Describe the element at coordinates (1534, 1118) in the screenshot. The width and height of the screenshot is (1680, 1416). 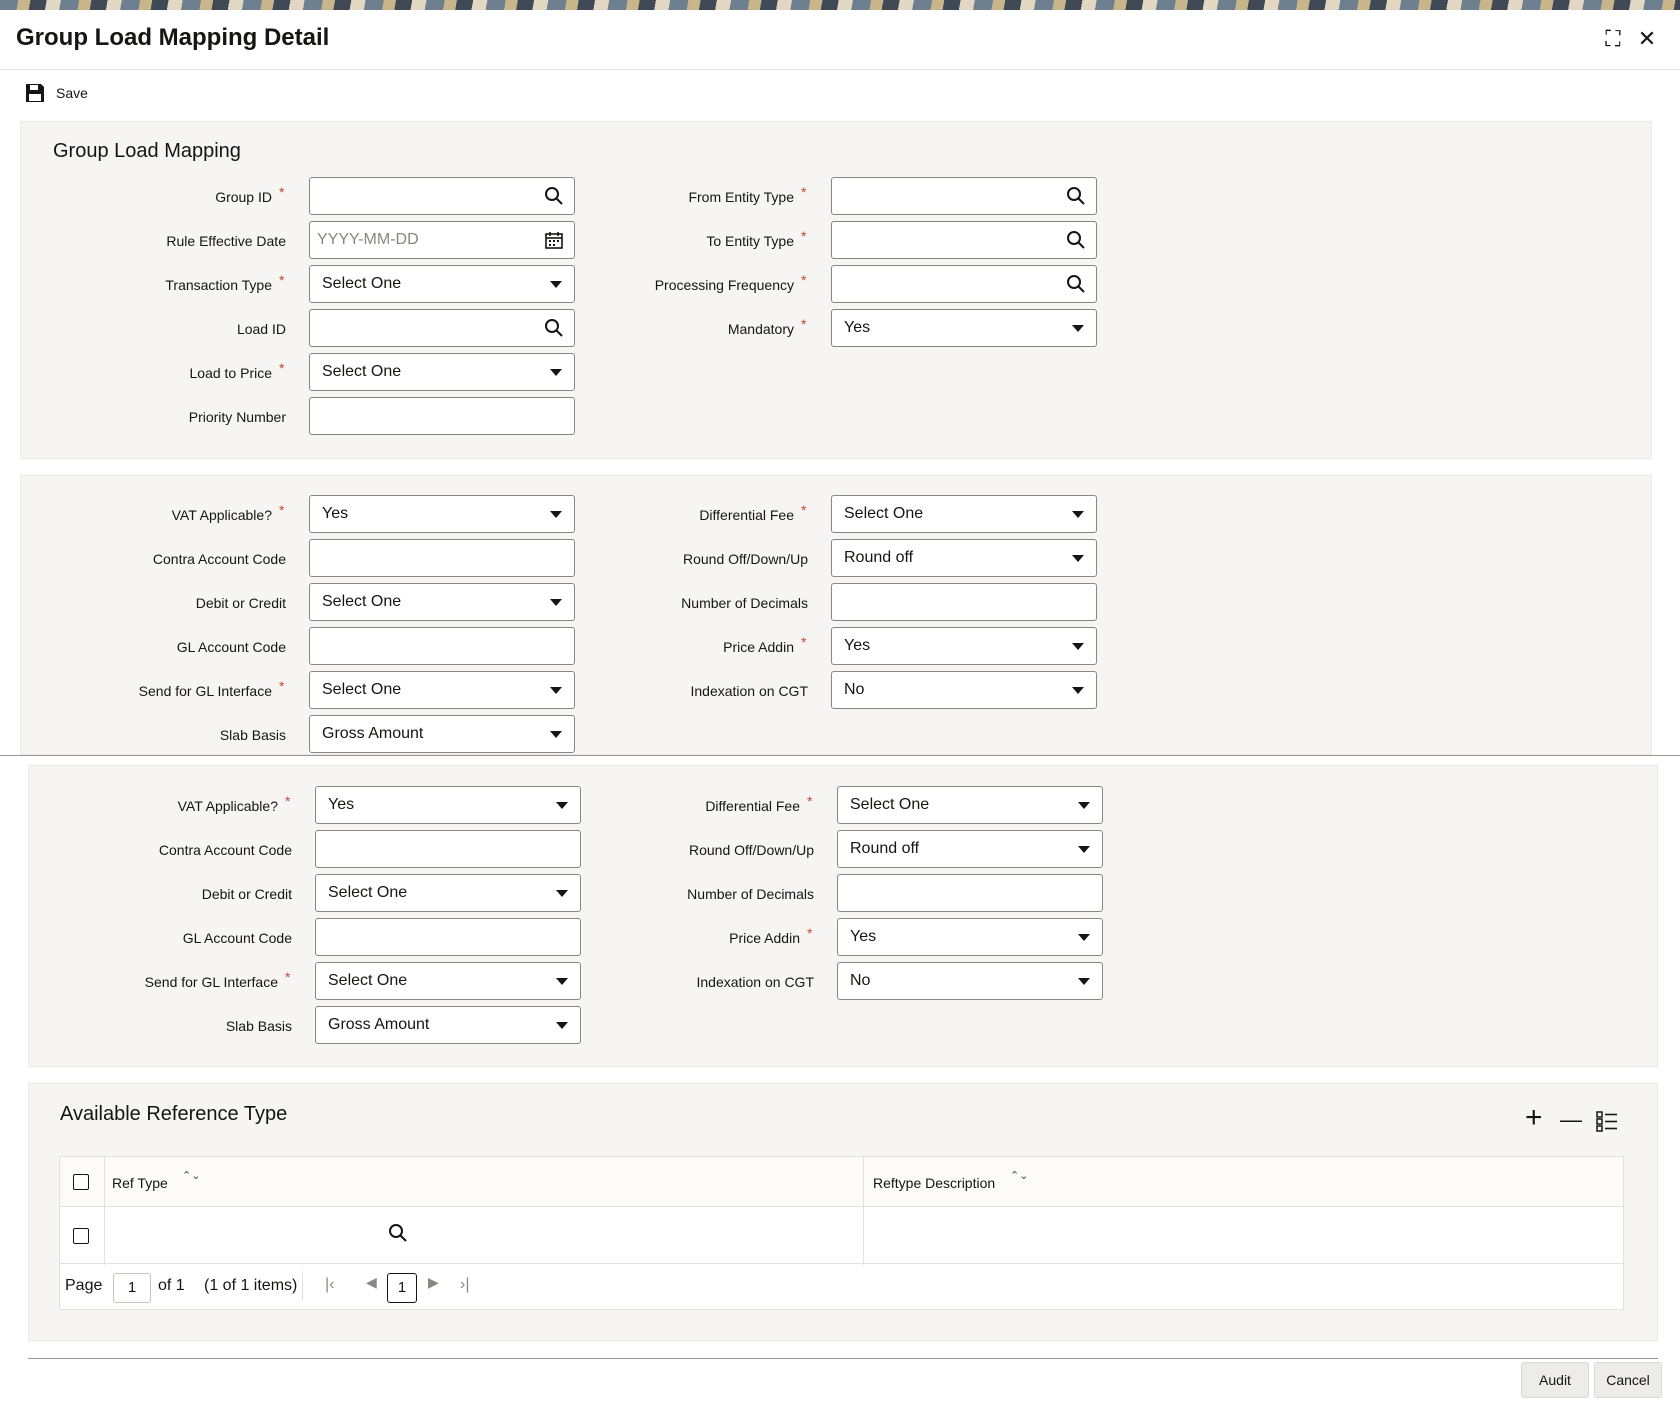
I see `add-row-icon: +` at that location.